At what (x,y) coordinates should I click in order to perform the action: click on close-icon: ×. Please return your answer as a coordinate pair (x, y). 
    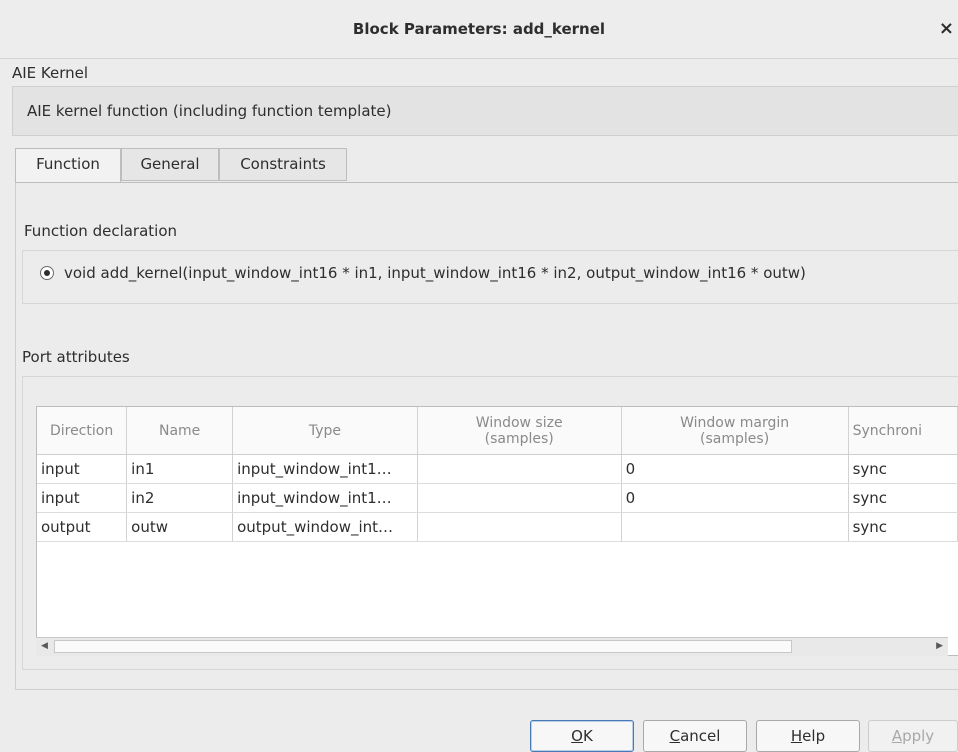
    Looking at the image, I should click on (946, 28).